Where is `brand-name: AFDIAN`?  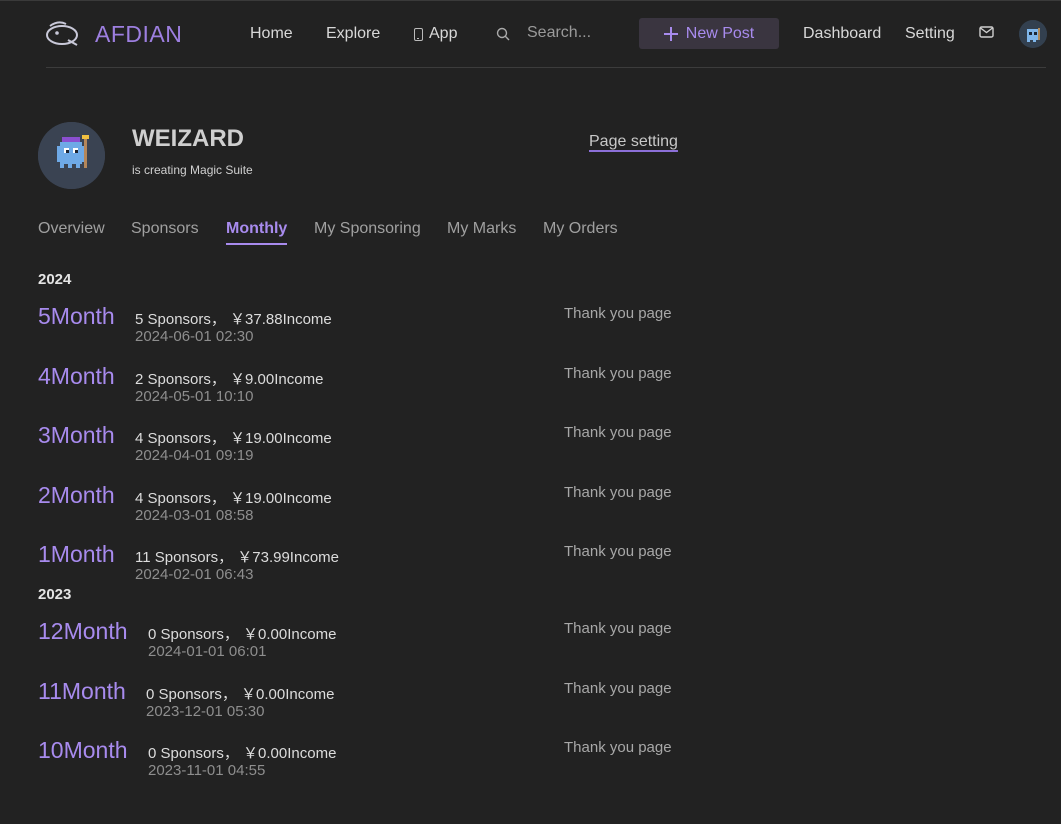
brand-name: AFDIAN is located at coordinates (138, 34).